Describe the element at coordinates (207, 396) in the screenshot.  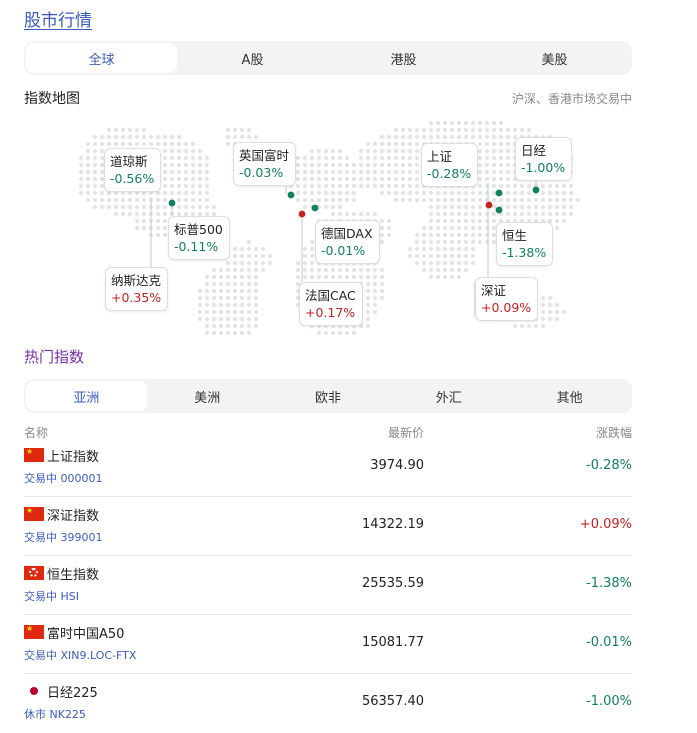
I see `tab-americas: 美洲` at that location.